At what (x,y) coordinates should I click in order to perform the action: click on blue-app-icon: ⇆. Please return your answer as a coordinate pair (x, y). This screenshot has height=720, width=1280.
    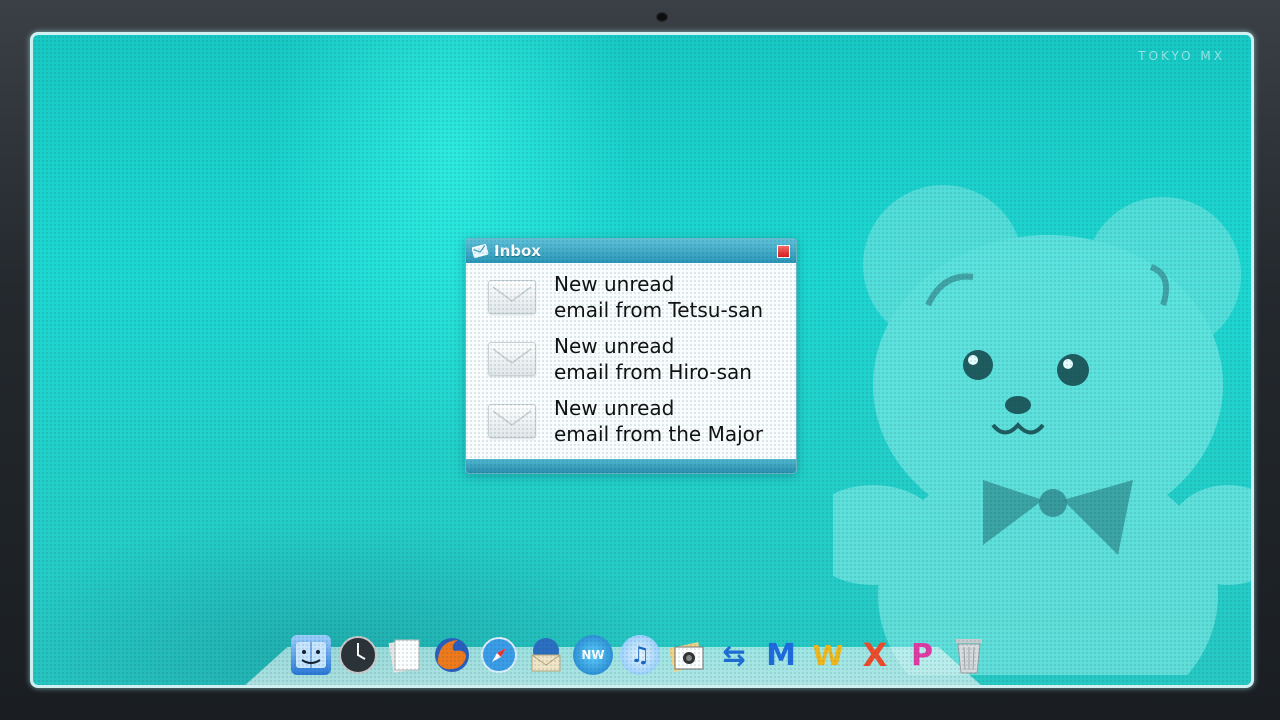
    Looking at the image, I should click on (734, 655).